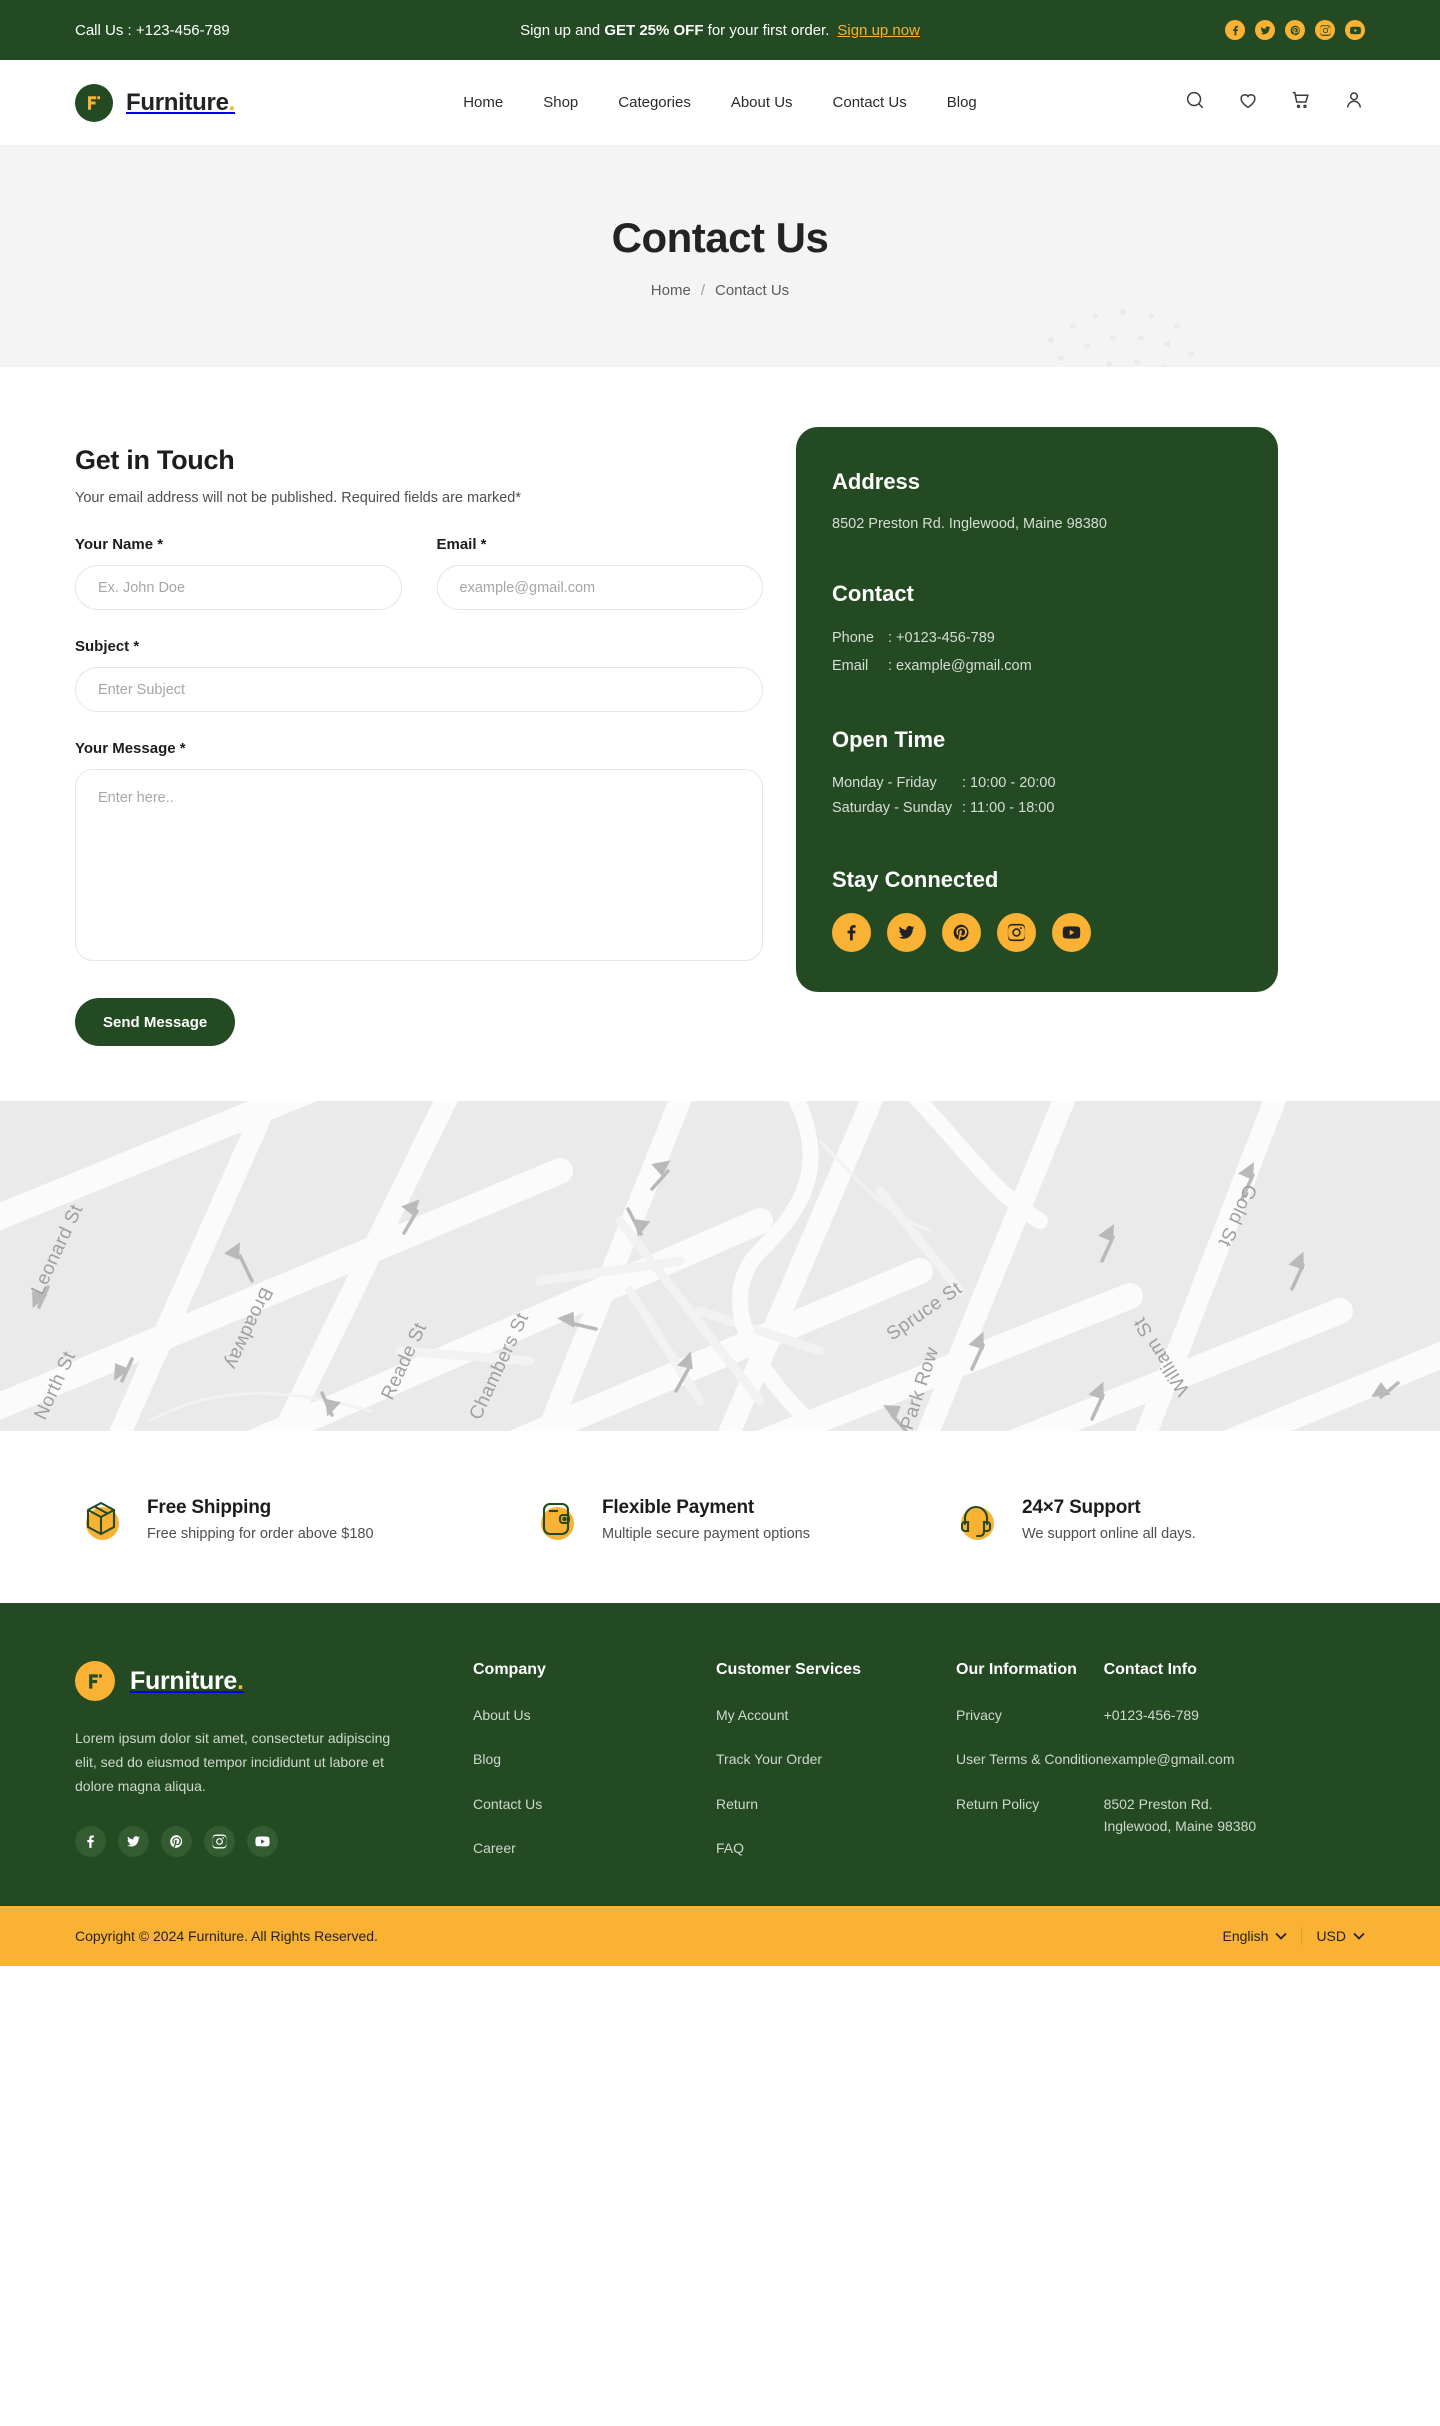  Describe the element at coordinates (487, 1759) in the screenshot. I see `footer-link-blog: Blog` at that location.